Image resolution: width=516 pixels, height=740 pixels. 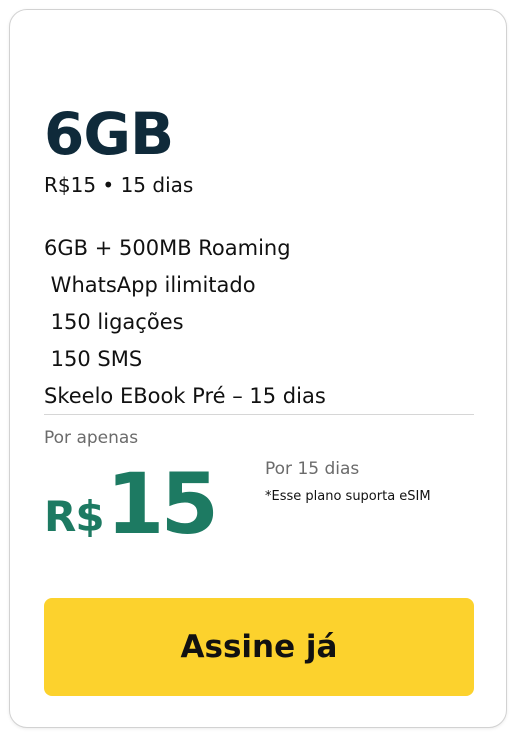 I want to click on divider, so click(x=259, y=414).